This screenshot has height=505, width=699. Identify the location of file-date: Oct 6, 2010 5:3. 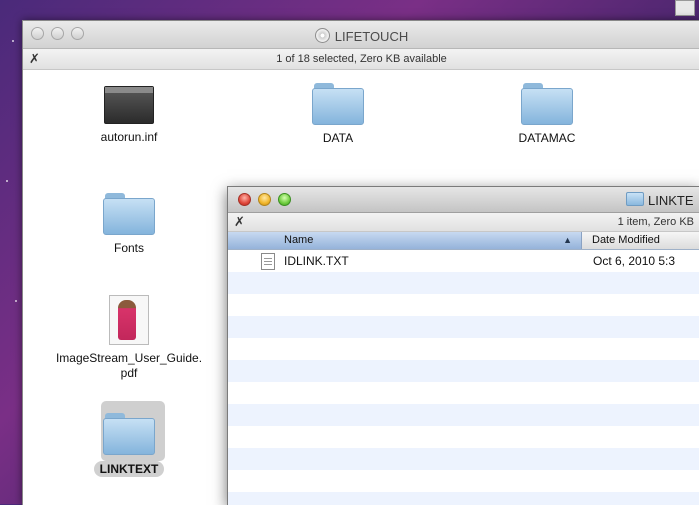
(634, 261).